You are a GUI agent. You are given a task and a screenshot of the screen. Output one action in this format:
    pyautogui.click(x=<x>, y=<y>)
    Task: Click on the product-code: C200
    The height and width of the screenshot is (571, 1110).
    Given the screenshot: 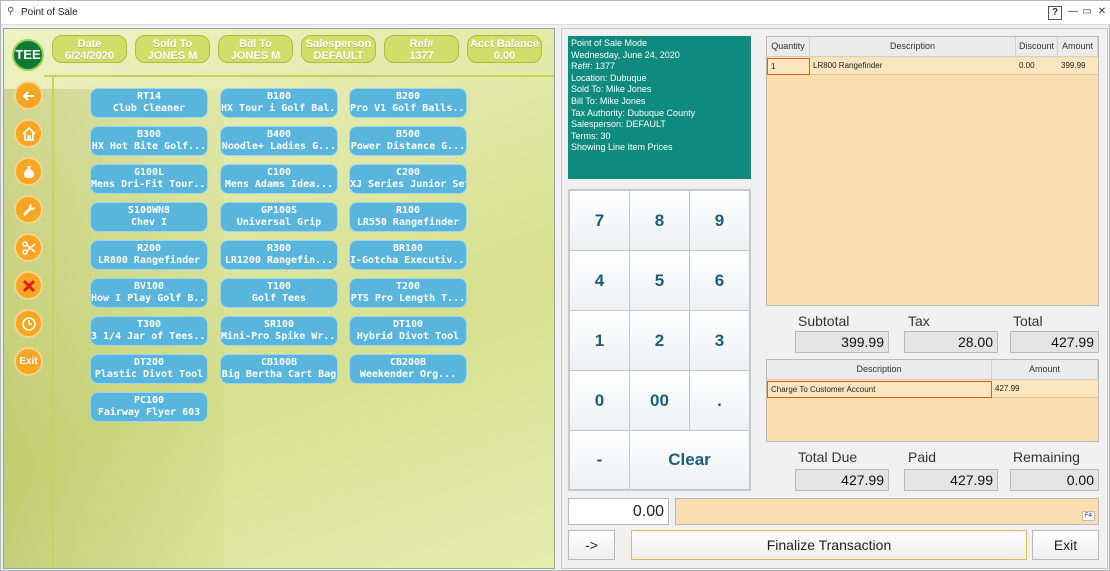 What is the action you would take?
    pyautogui.click(x=408, y=172)
    